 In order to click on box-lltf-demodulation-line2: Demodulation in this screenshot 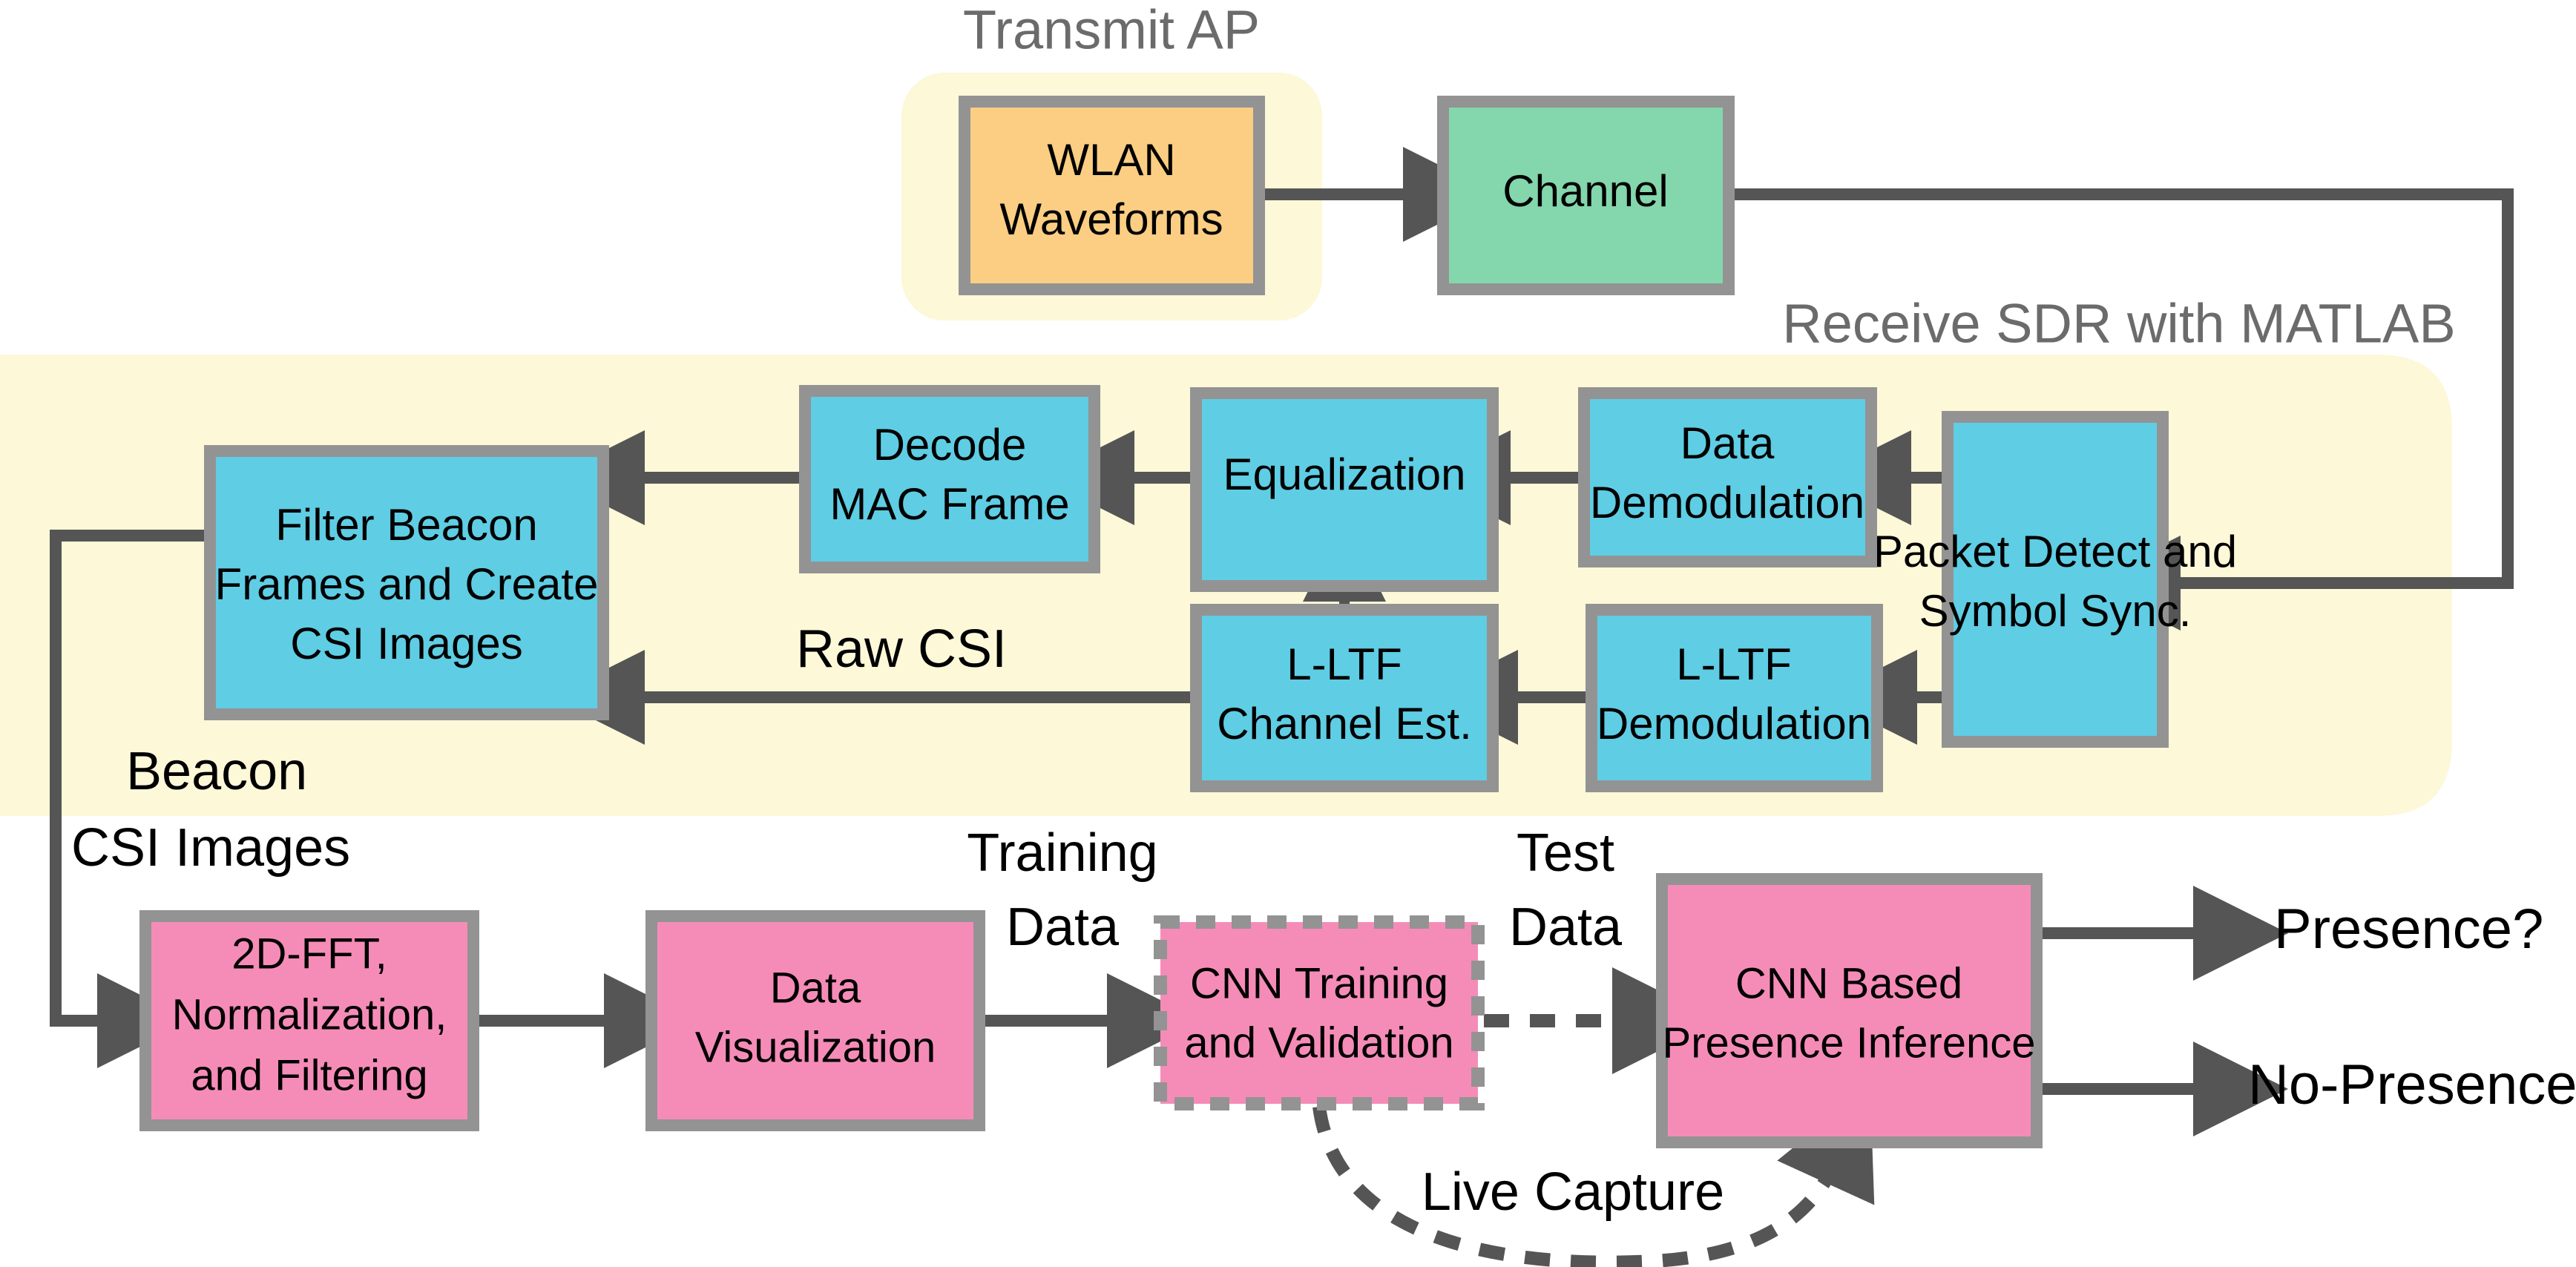, I will do `click(1734, 723)`.